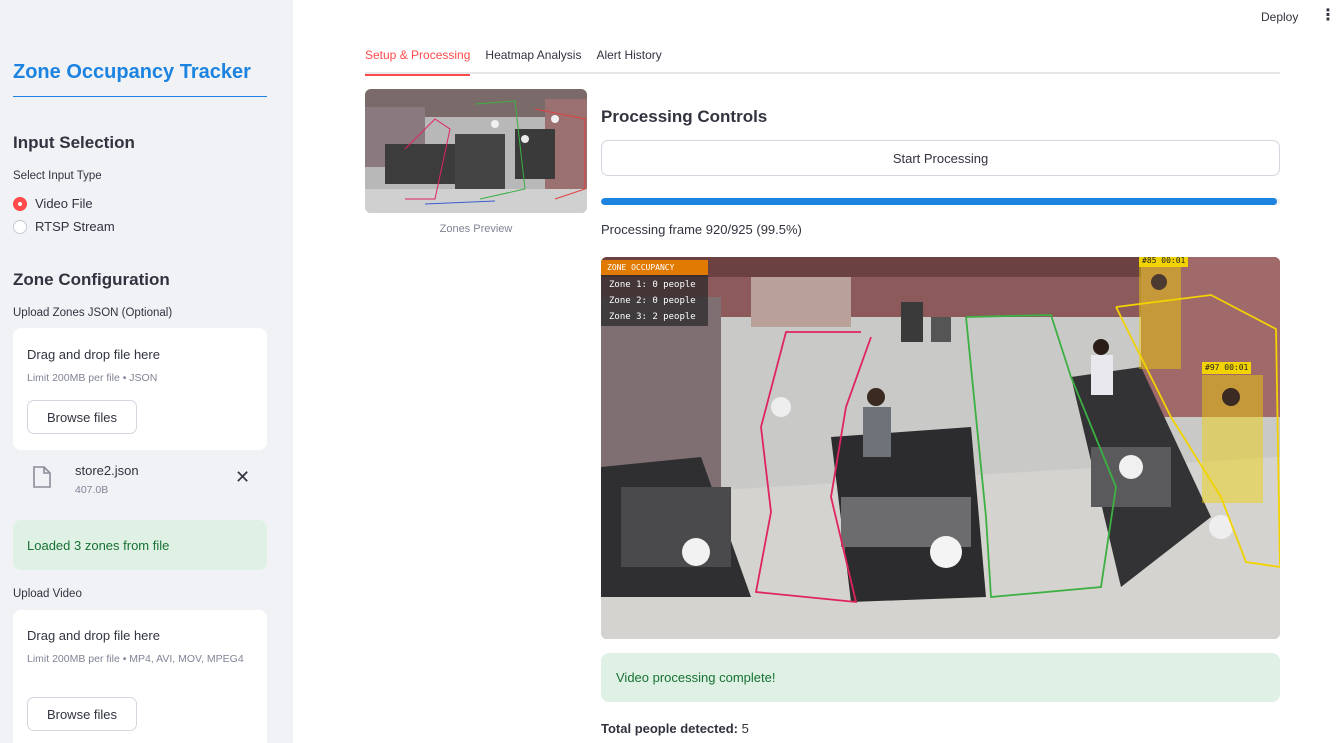 The image size is (1338, 743). I want to click on radio-video-file: Video File, so click(53, 203).